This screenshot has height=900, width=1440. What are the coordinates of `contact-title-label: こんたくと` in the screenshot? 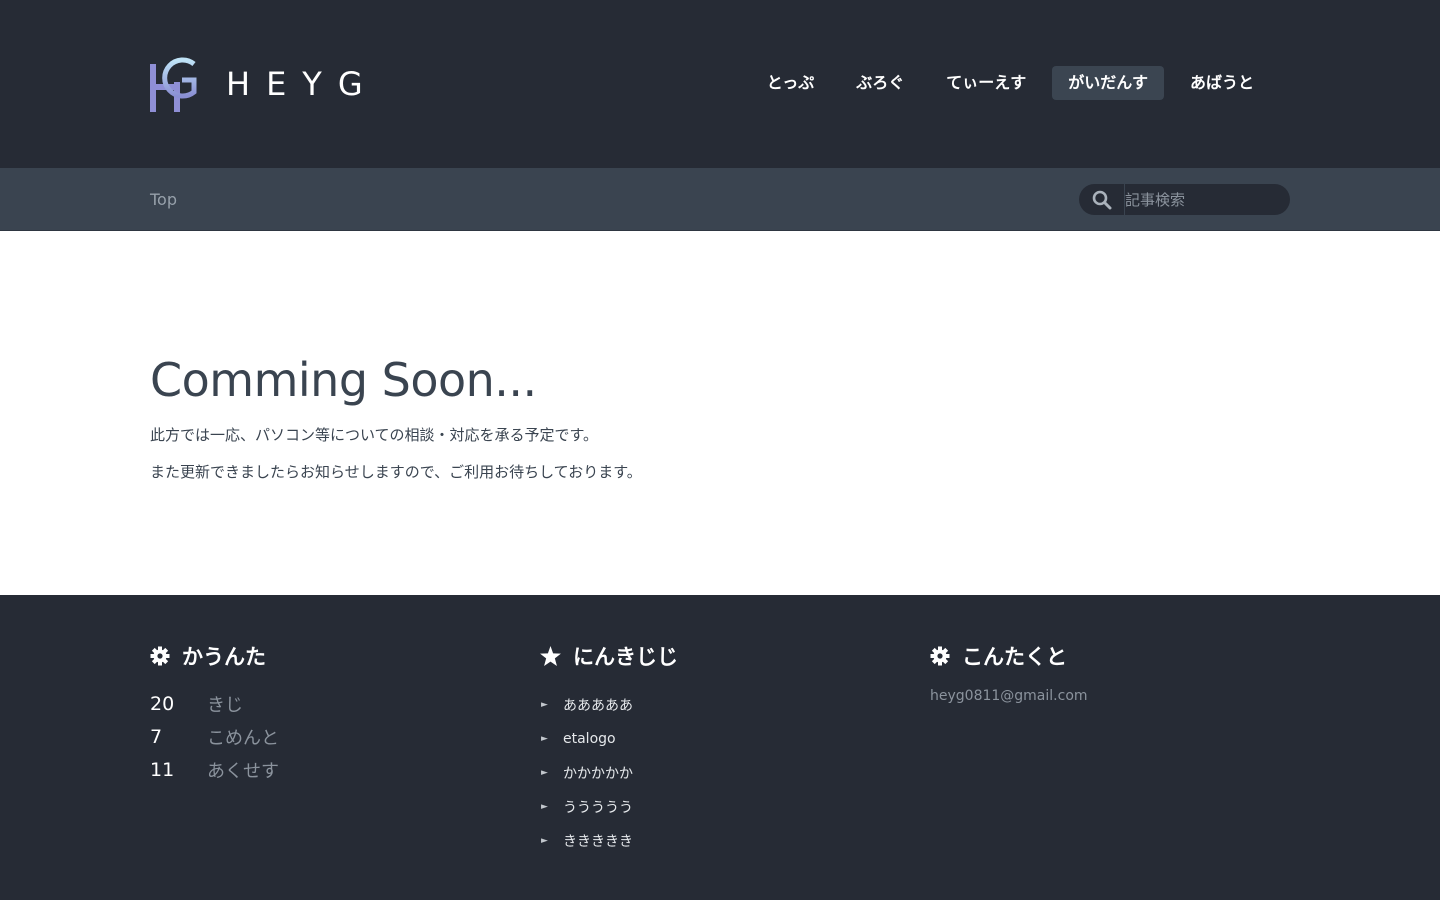 It's located at (1014, 657).